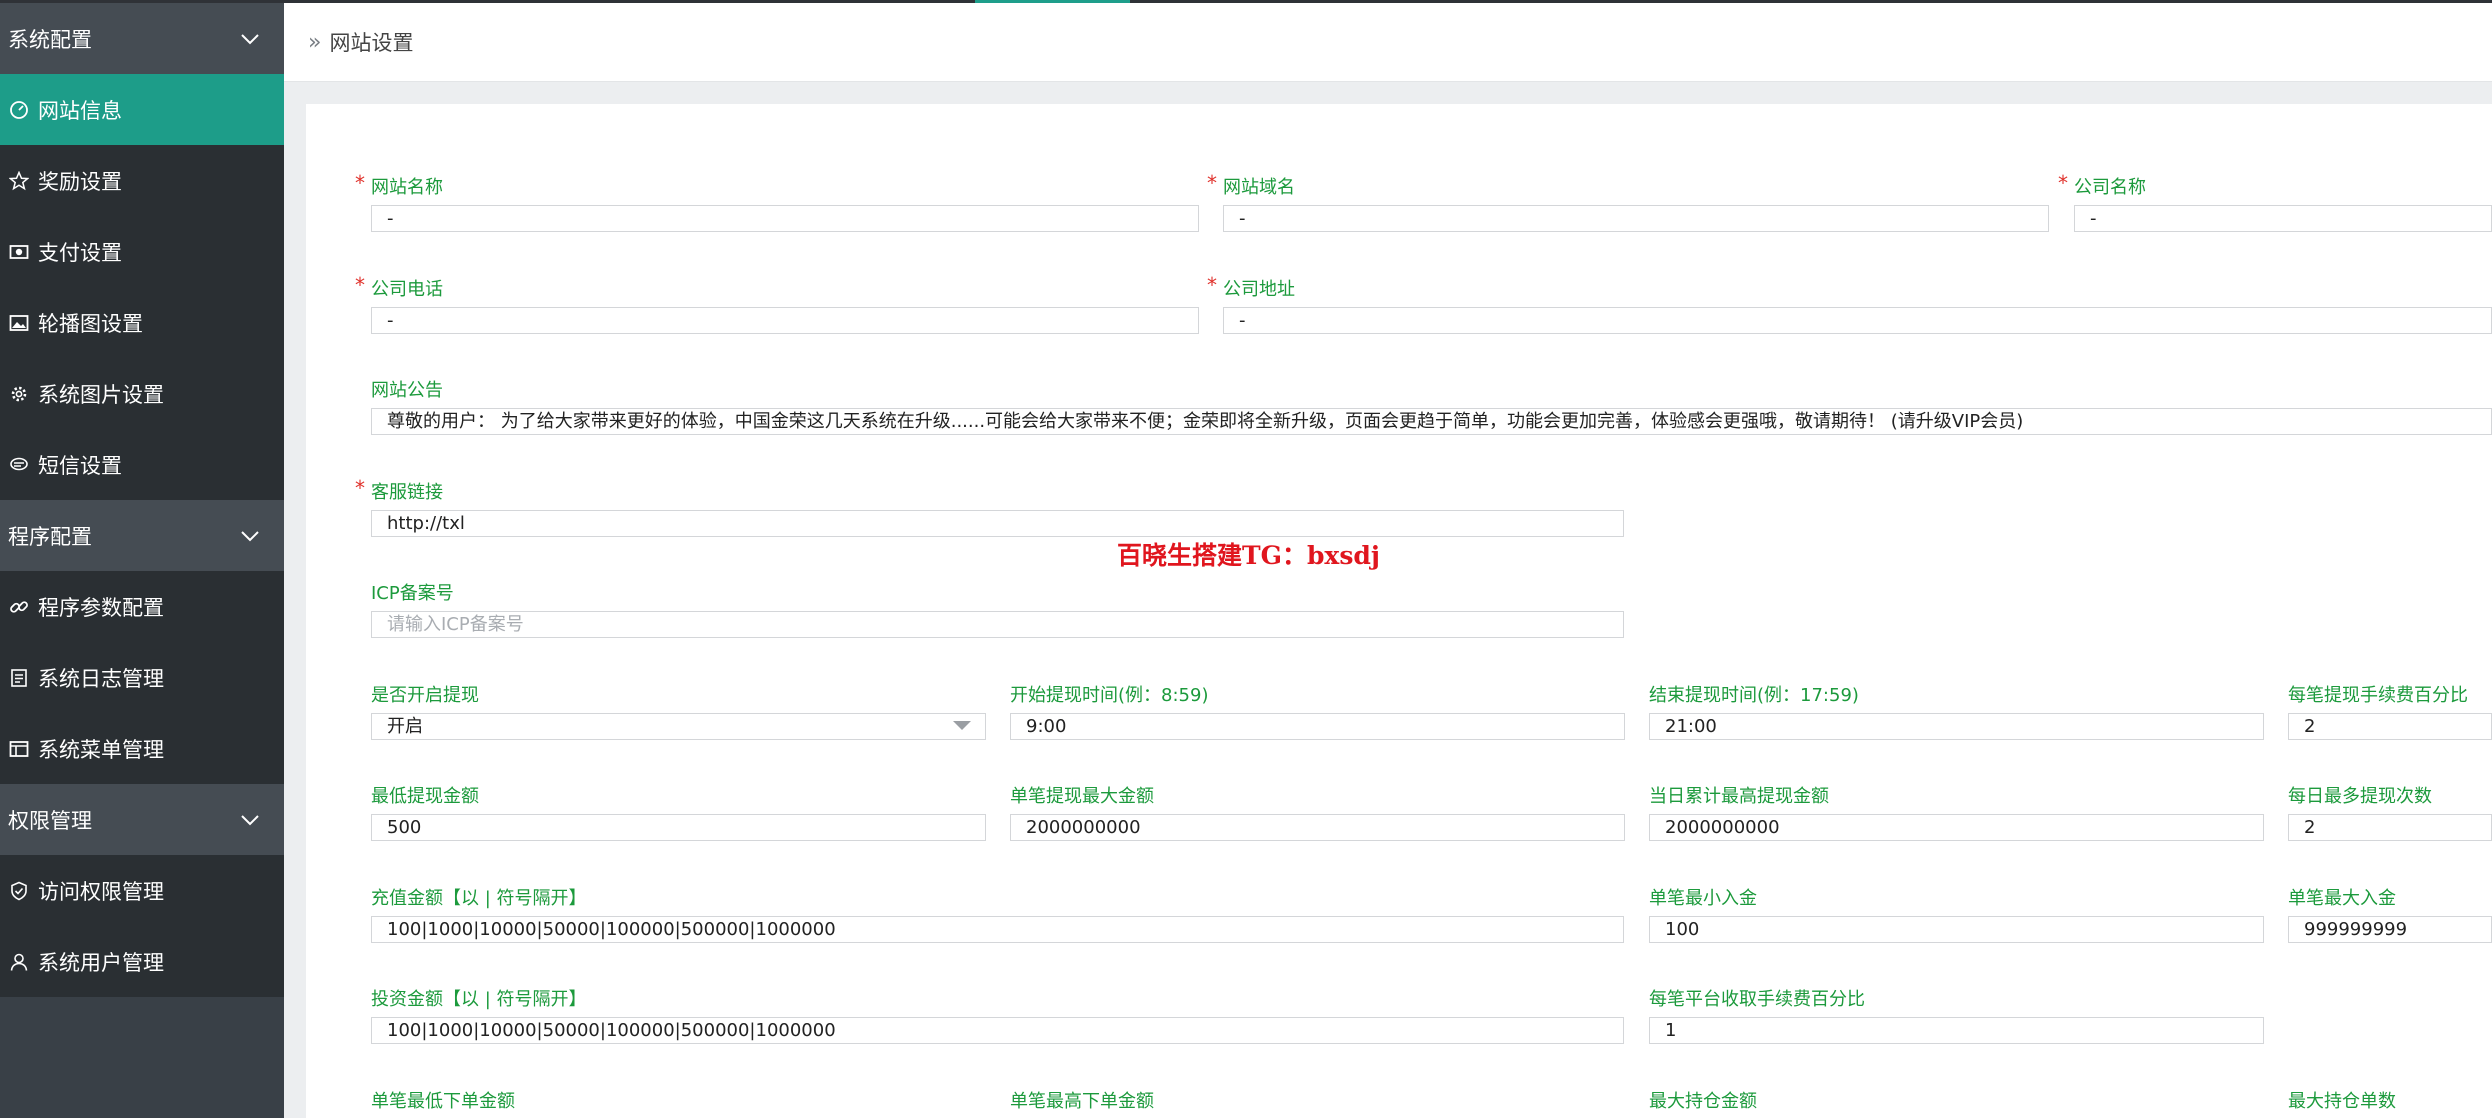  What do you see at coordinates (405, 726) in the screenshot?
I see `select-value: 开启` at bounding box center [405, 726].